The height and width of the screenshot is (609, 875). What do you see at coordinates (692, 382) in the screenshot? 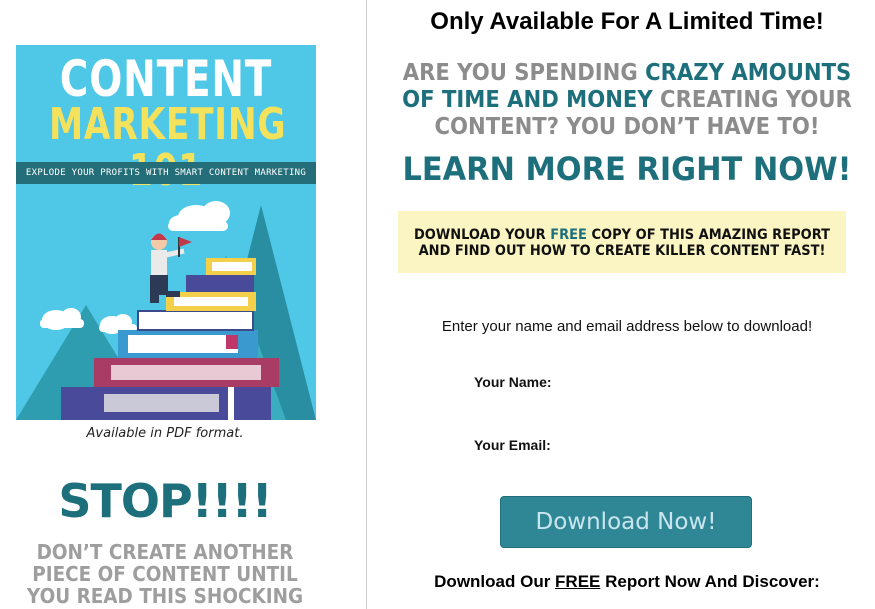
I see `name-input` at bounding box center [692, 382].